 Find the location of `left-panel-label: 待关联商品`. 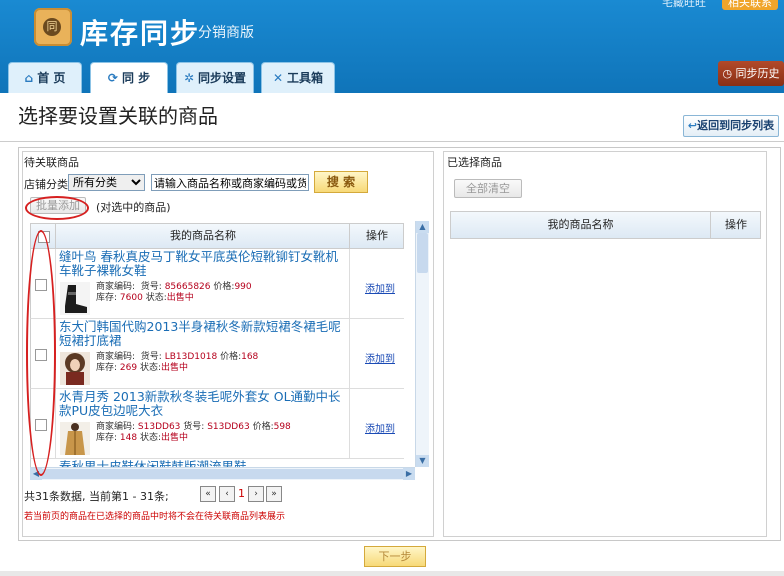

left-panel-label: 待关联商品 is located at coordinates (51, 162).